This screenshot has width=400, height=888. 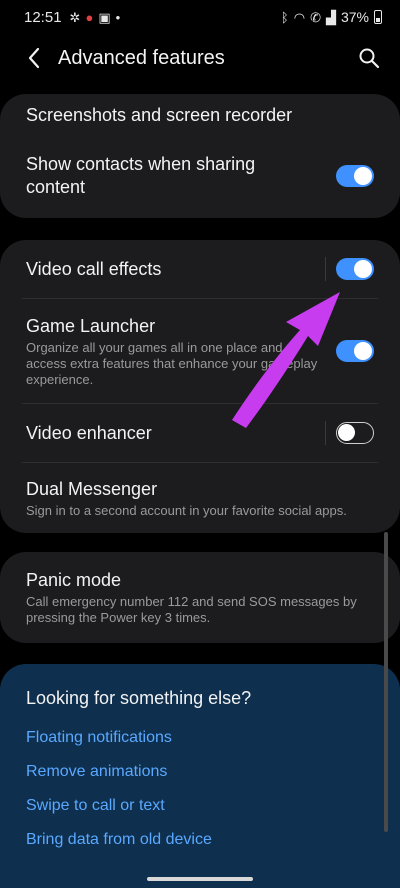 What do you see at coordinates (94, 268) in the screenshot?
I see `setting-label: Video call effects` at bounding box center [94, 268].